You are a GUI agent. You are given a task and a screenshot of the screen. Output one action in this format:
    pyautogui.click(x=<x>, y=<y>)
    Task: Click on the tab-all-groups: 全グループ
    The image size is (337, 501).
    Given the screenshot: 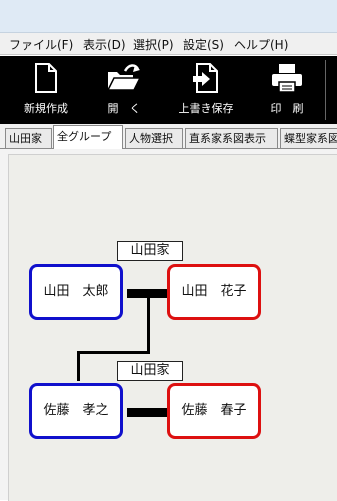 What is the action you would take?
    pyautogui.click(x=88, y=137)
    